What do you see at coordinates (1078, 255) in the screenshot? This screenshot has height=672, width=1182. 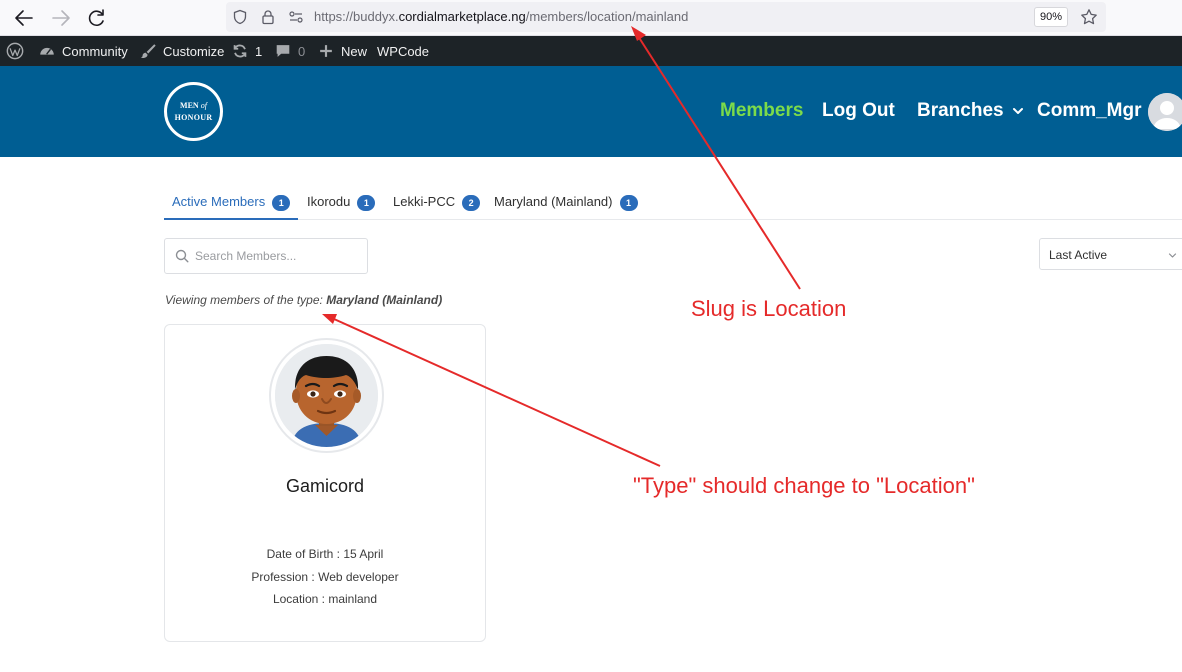 I see `sort-selected-value: Last Active` at bounding box center [1078, 255].